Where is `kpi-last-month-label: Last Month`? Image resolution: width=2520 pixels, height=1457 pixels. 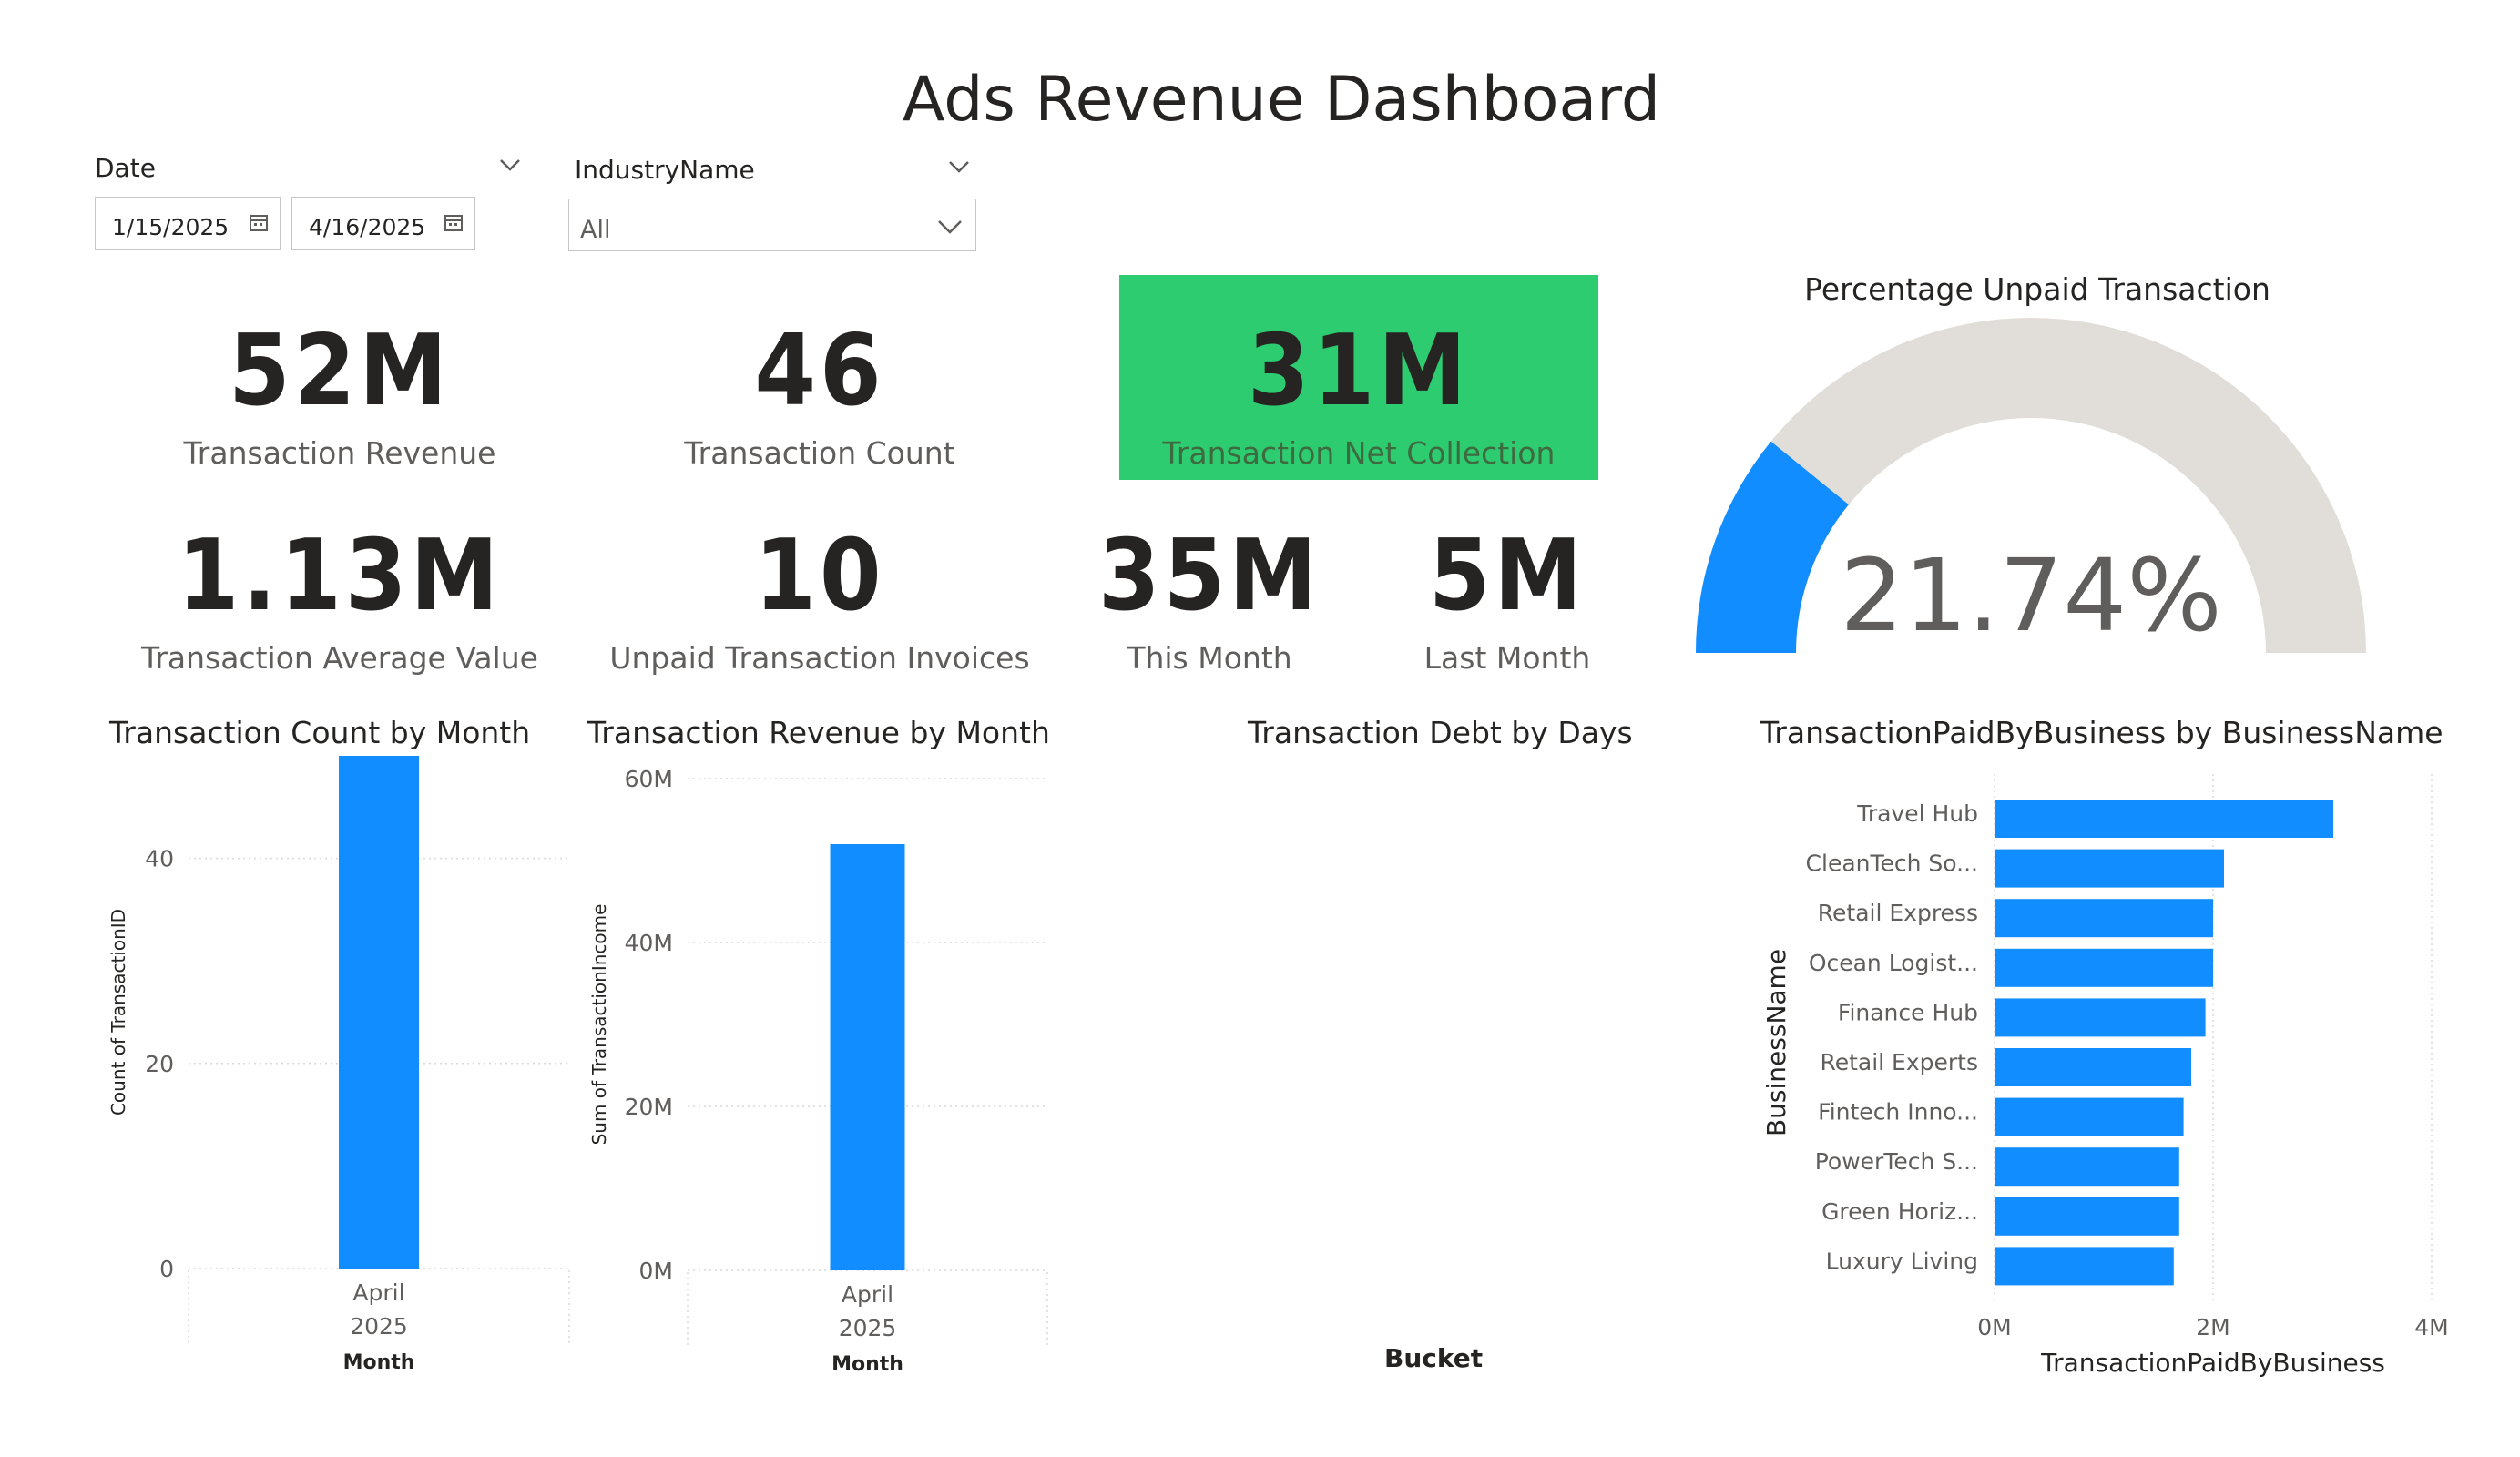
kpi-last-month-label: Last Month is located at coordinates (1507, 658).